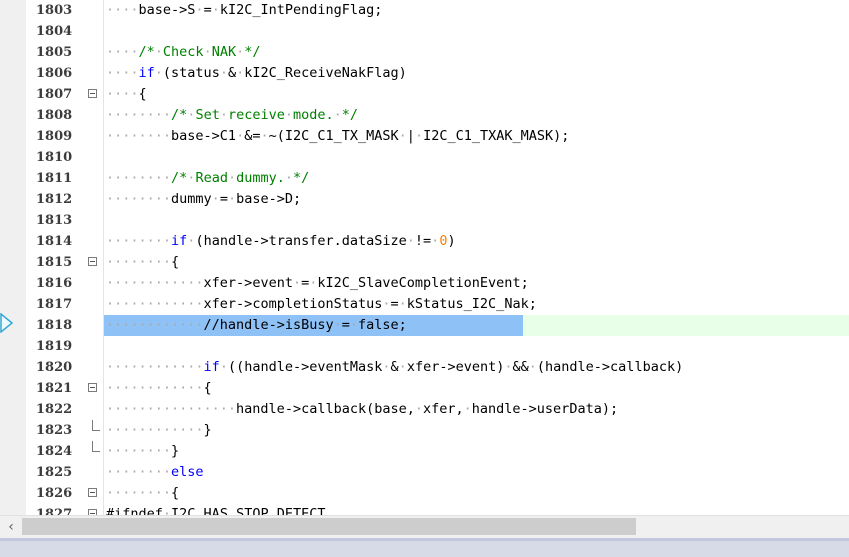  Describe the element at coordinates (256, 73) in the screenshot. I see `code-text: ····if·(status·&·kI2C_ReceiveNakFlag)` at that location.